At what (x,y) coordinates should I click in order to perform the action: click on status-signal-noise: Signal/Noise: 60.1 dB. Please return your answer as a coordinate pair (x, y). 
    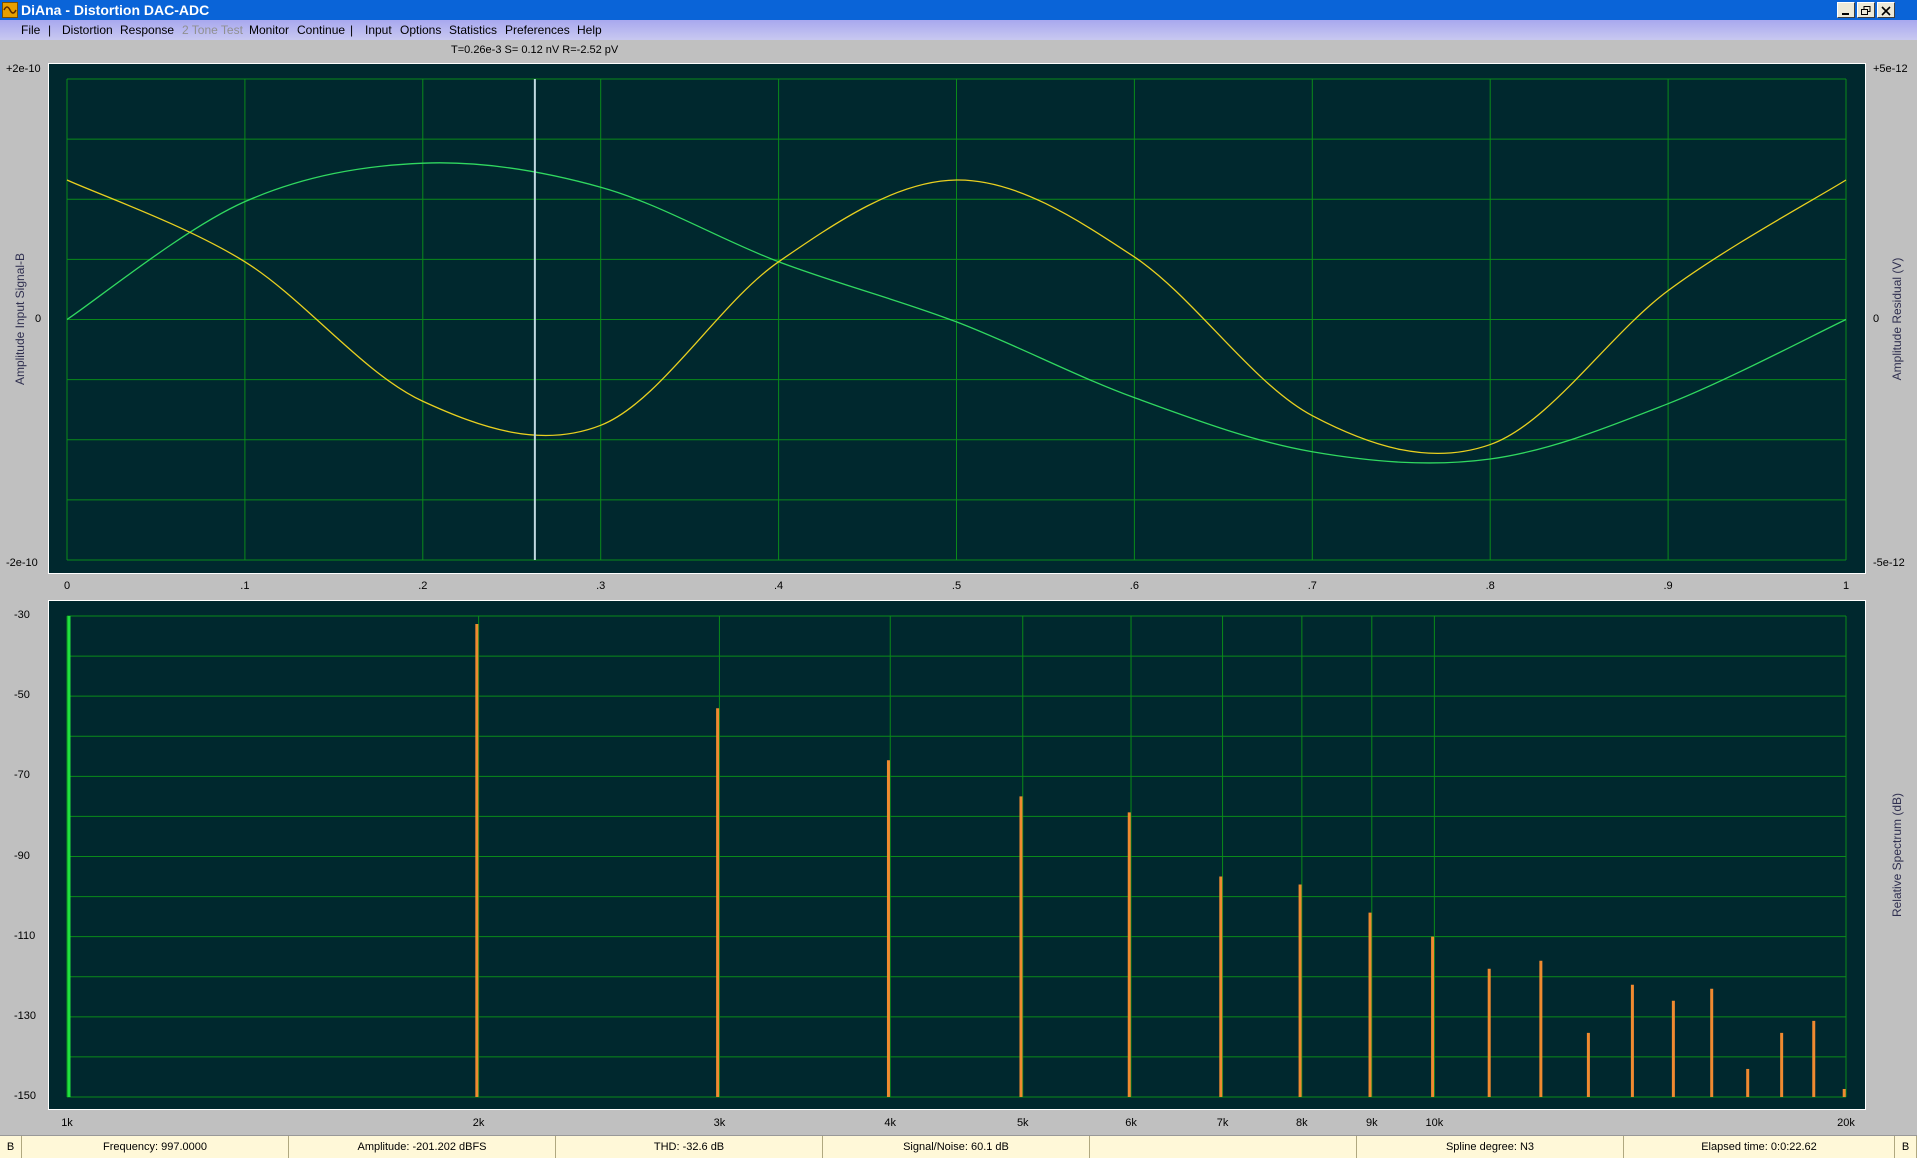
    Looking at the image, I should click on (956, 1147).